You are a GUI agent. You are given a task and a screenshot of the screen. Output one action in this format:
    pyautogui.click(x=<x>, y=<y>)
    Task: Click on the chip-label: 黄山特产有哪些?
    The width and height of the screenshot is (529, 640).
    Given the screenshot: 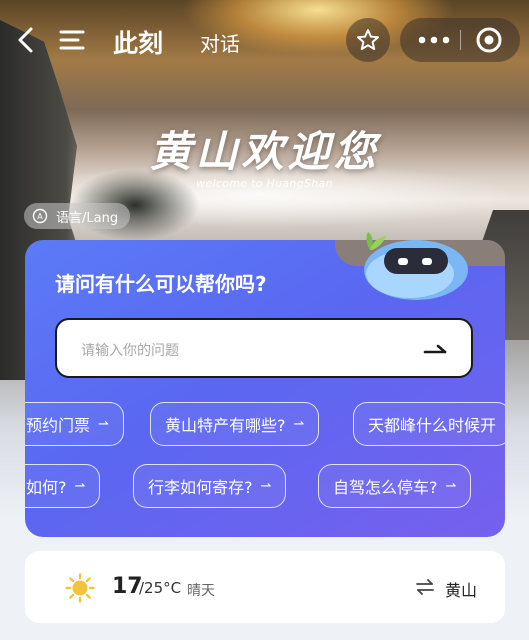 What is the action you would take?
    pyautogui.click(x=225, y=425)
    